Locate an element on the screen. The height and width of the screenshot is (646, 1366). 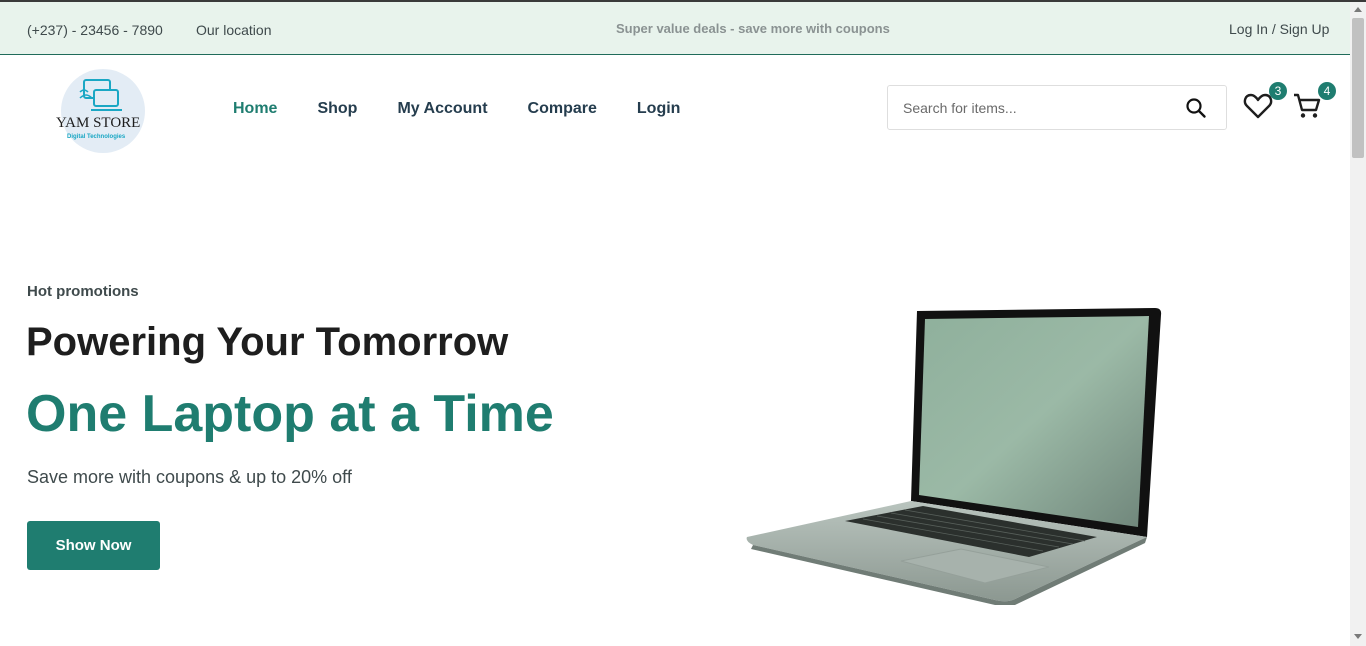
wishlist-count-badge: 3 is located at coordinates (1278, 91).